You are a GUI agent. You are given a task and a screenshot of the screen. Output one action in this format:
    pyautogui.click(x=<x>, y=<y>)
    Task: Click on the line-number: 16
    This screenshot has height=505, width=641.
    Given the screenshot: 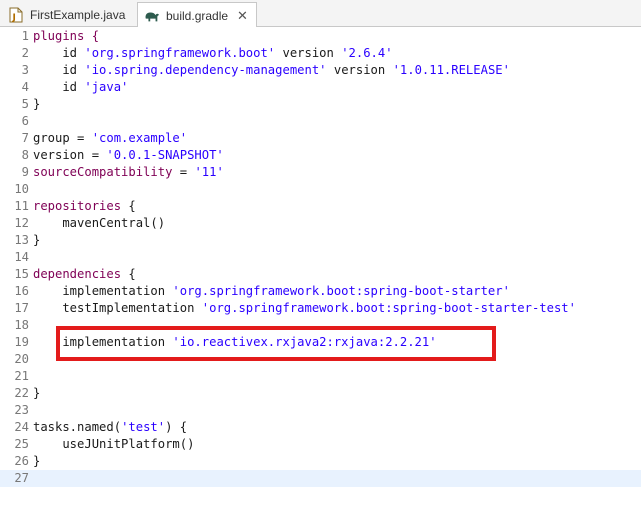 What is the action you would take?
    pyautogui.click(x=21, y=291)
    